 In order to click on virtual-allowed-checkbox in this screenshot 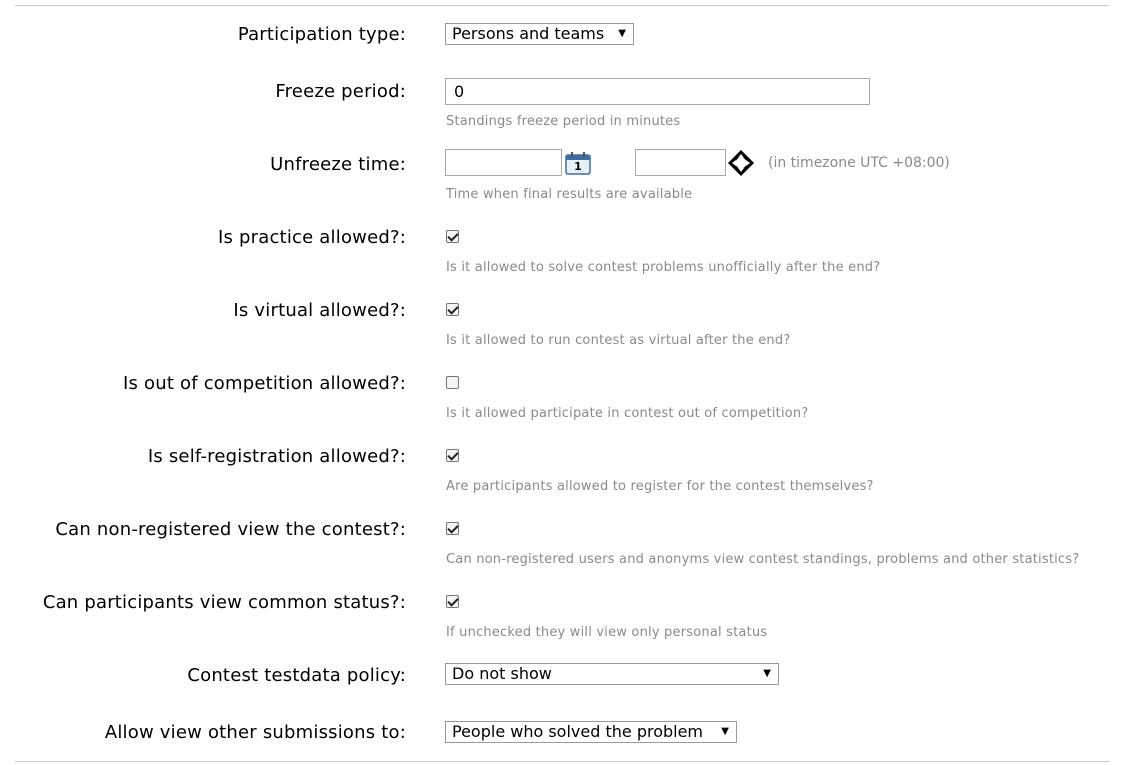, I will do `click(452, 309)`.